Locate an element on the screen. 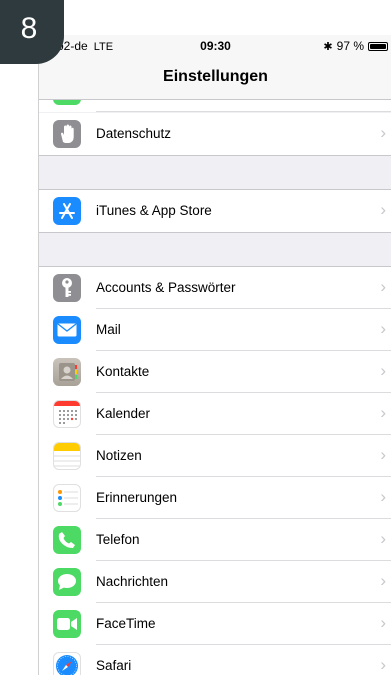 This screenshot has width=391, height=675. settings-row-notizen: Notizen › is located at coordinates (215, 456).